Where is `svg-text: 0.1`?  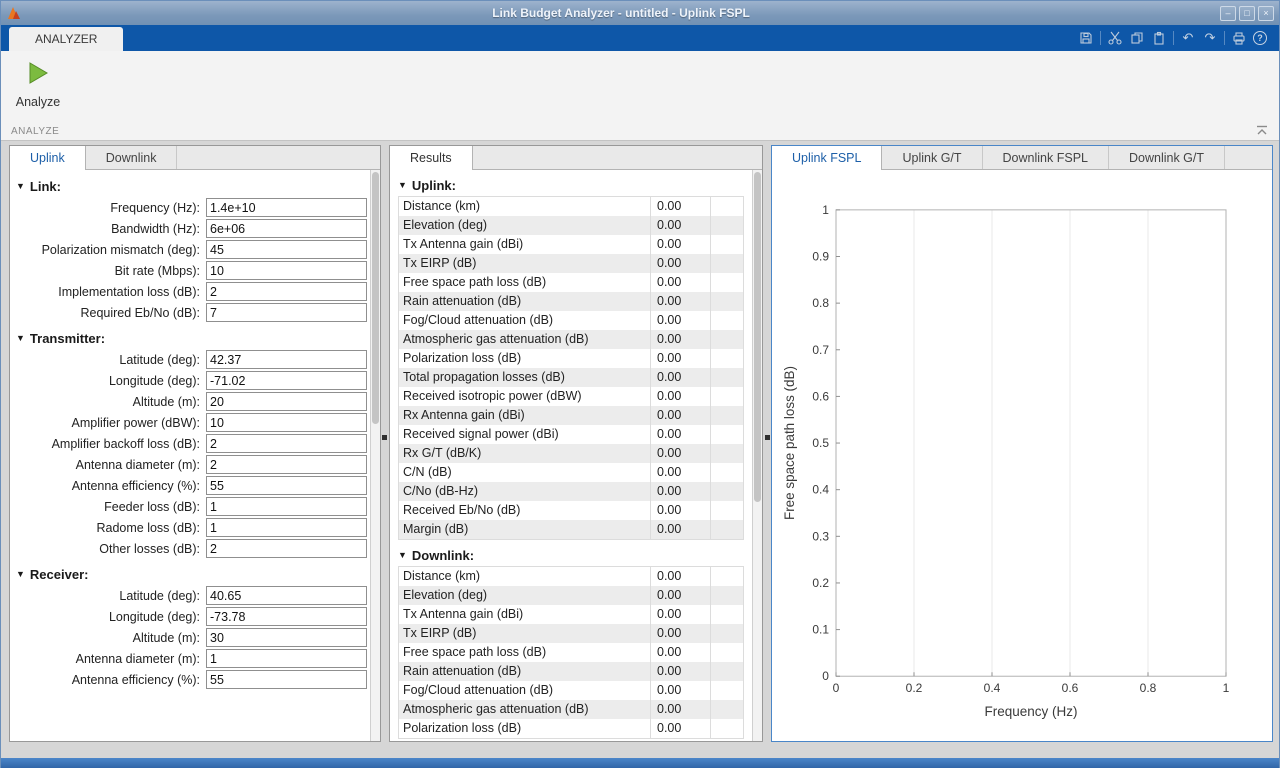
svg-text: 0.1 is located at coordinates (820, 630).